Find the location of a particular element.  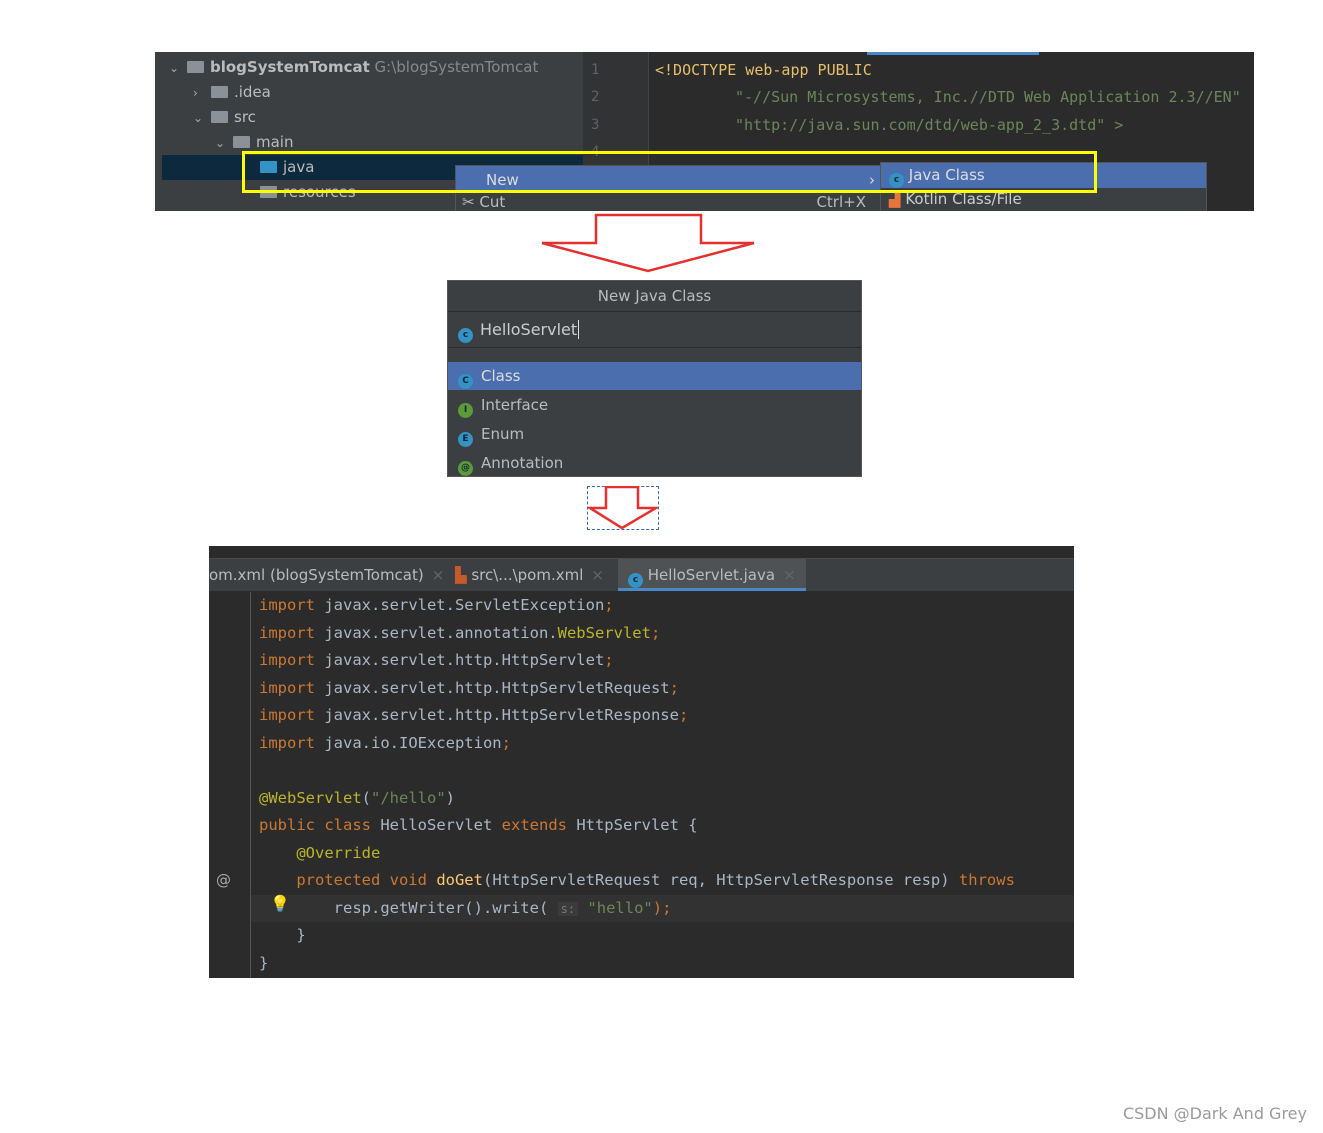

tree-item-idea: › .idea is located at coordinates (232, 92).